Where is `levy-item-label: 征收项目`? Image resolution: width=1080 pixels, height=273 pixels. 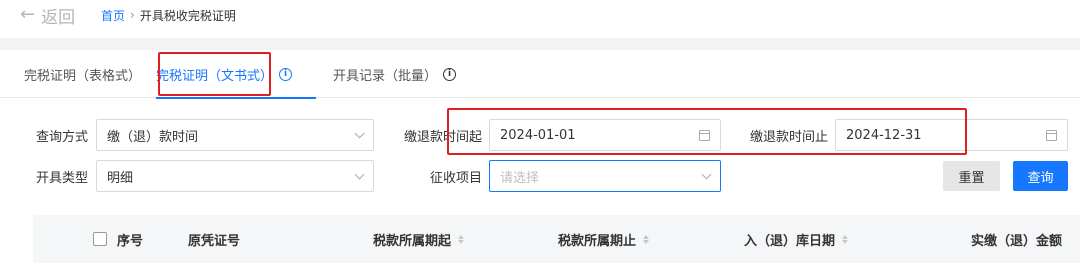 levy-item-label: 征收项目 is located at coordinates (455, 178).